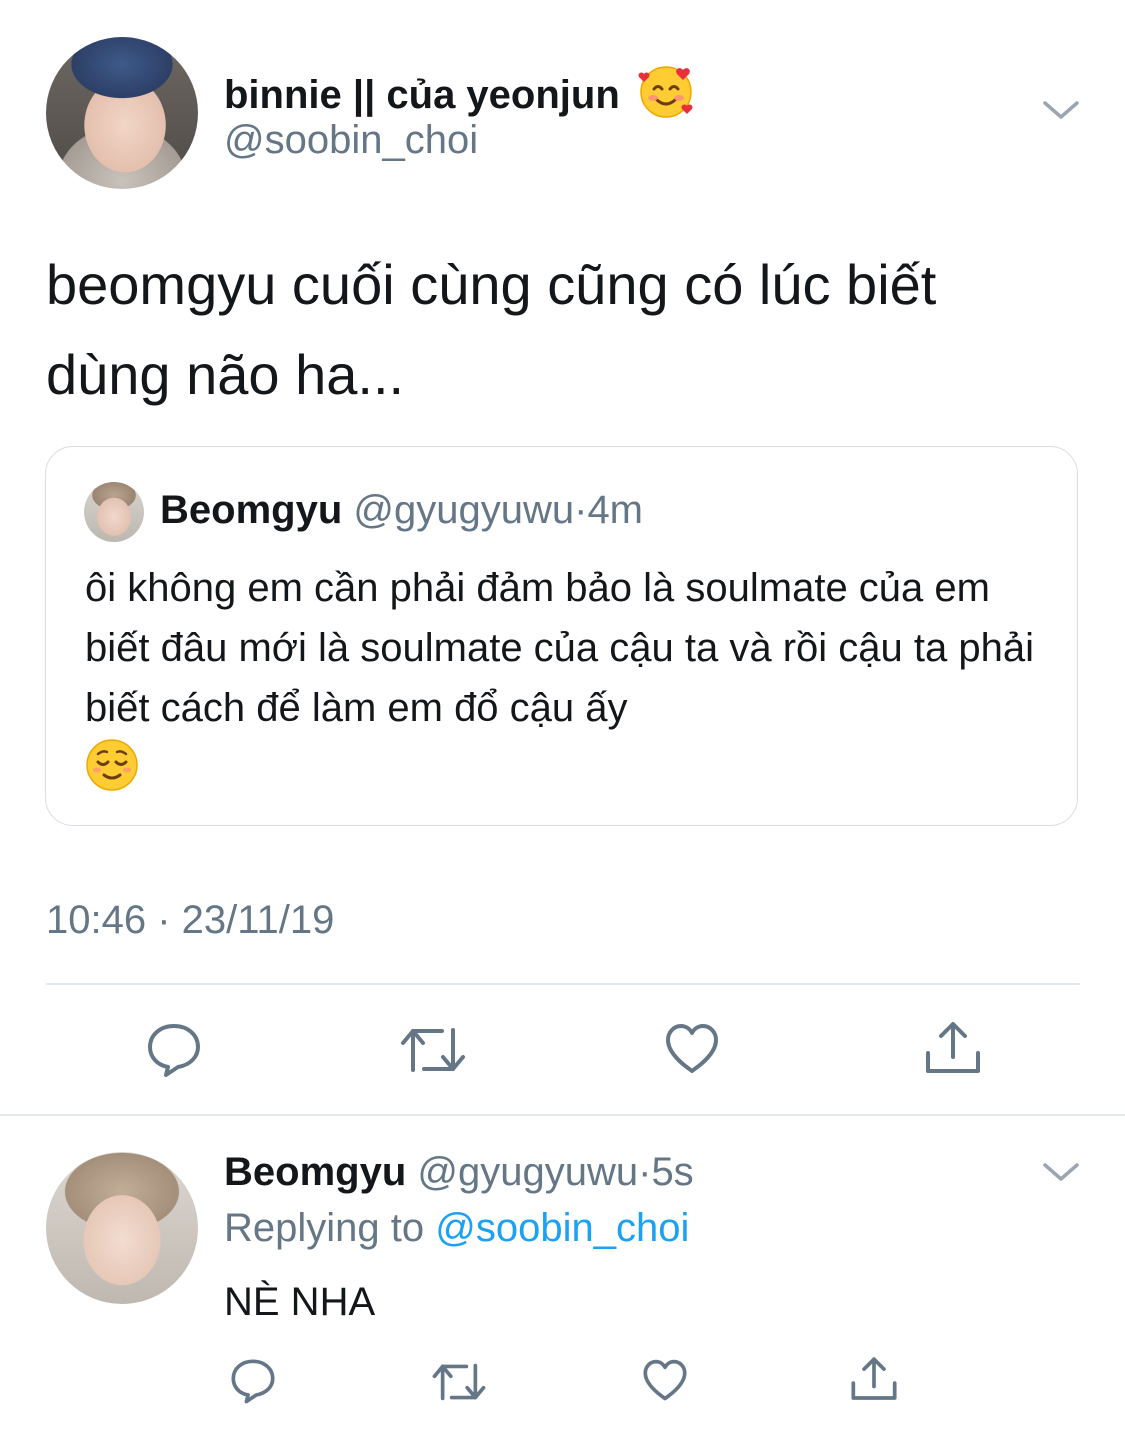 Image resolution: width=1125 pixels, height=1434 pixels. I want to click on reply-time: 5s, so click(672, 1172).